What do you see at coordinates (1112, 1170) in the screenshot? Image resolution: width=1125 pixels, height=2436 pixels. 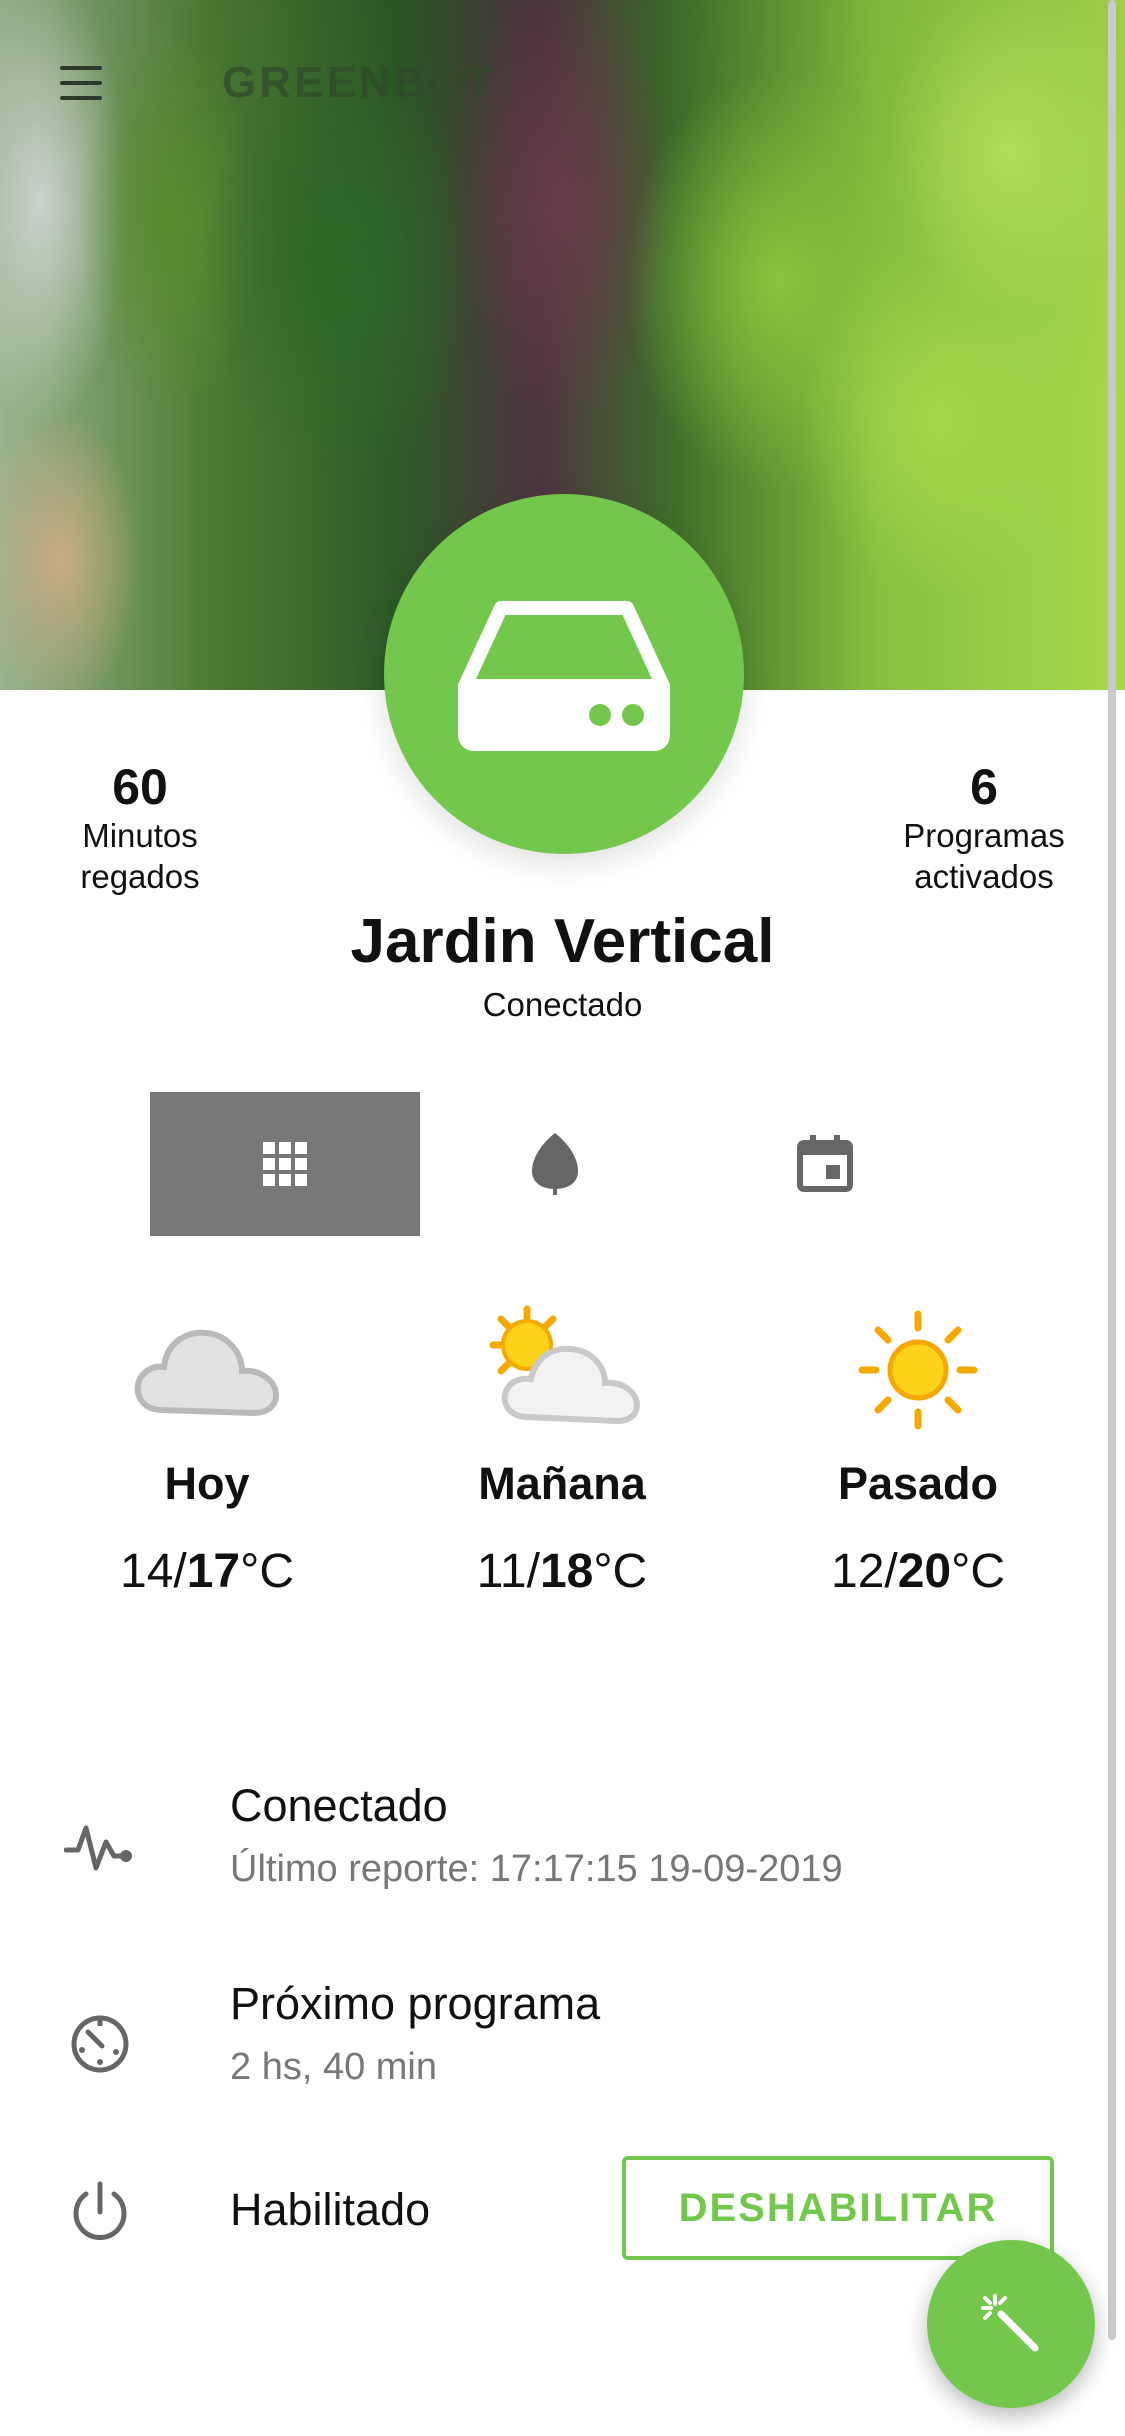 I see `scrollbar` at bounding box center [1112, 1170].